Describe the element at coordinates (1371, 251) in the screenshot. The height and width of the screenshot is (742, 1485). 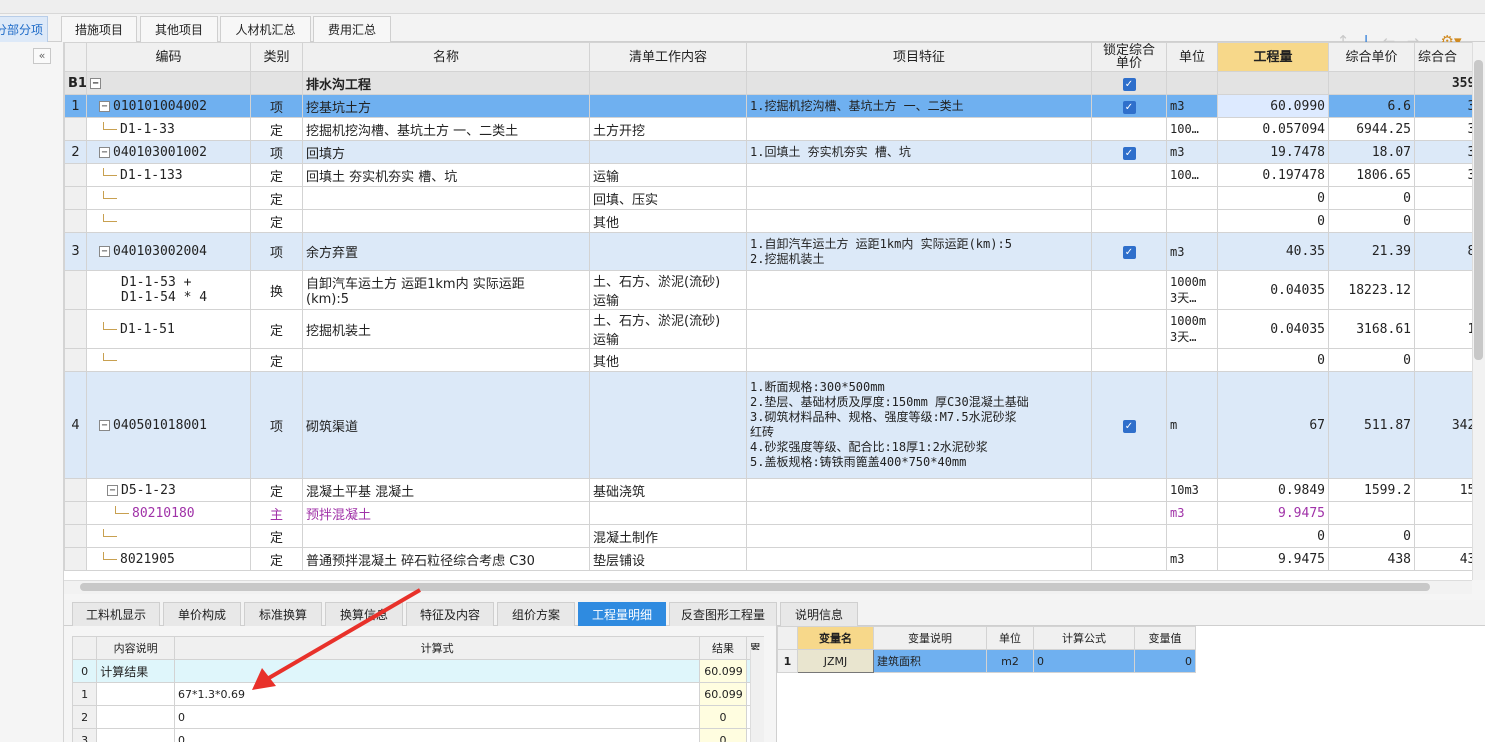
I see `cell-unit-price: 21.39` at that location.